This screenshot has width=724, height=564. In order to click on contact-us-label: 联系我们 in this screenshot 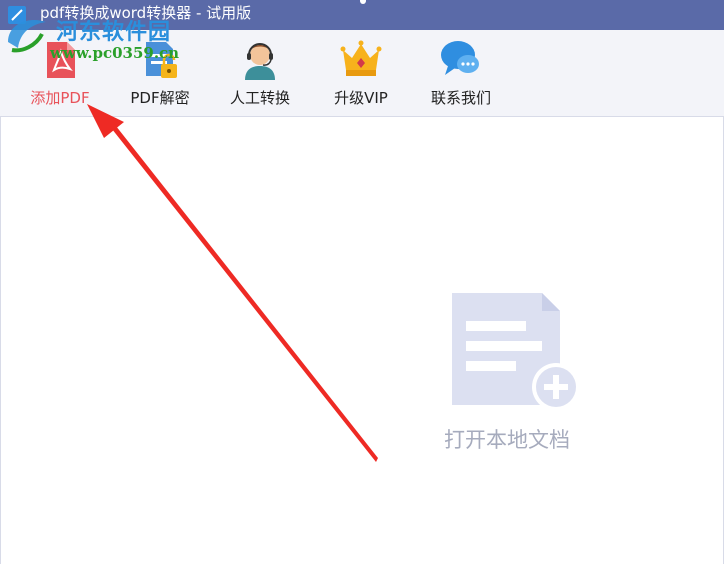, I will do `click(460, 98)`.